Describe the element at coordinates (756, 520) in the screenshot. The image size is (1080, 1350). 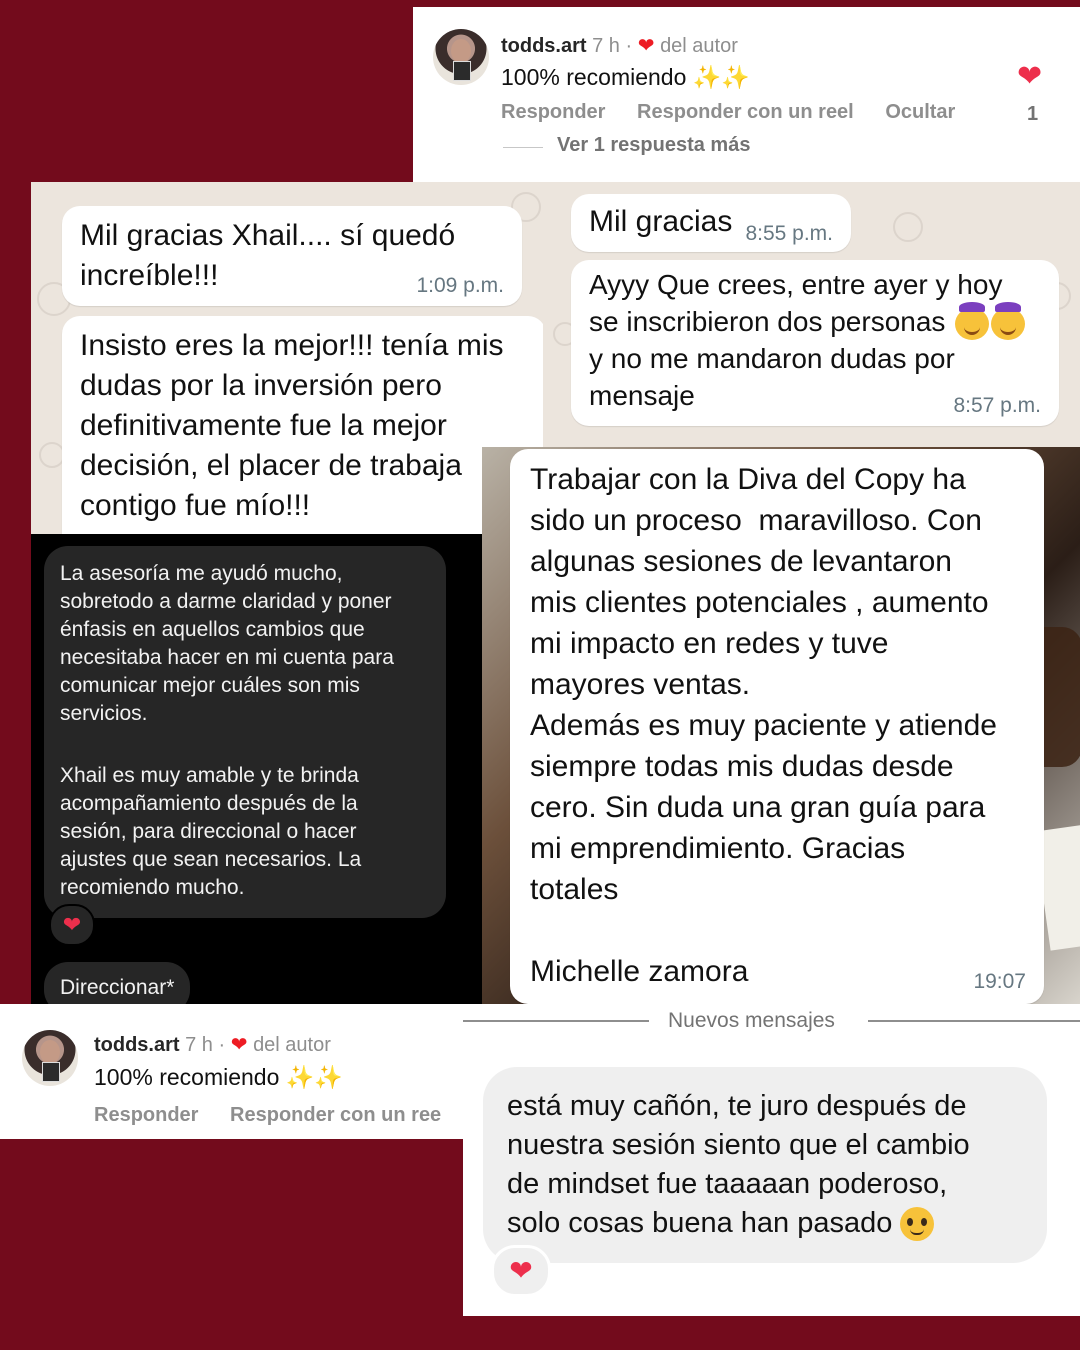
I see `message-line: sido un proceso maravilloso. Con` at that location.